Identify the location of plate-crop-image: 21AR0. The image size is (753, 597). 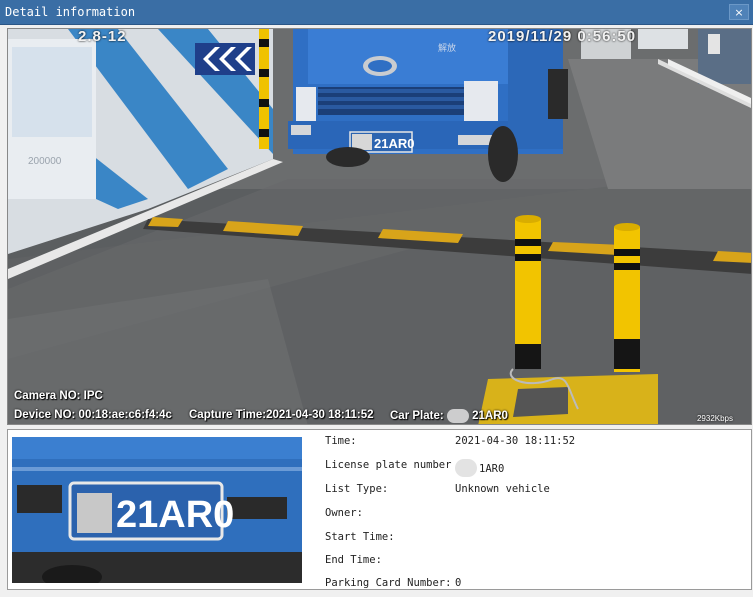
(157, 510).